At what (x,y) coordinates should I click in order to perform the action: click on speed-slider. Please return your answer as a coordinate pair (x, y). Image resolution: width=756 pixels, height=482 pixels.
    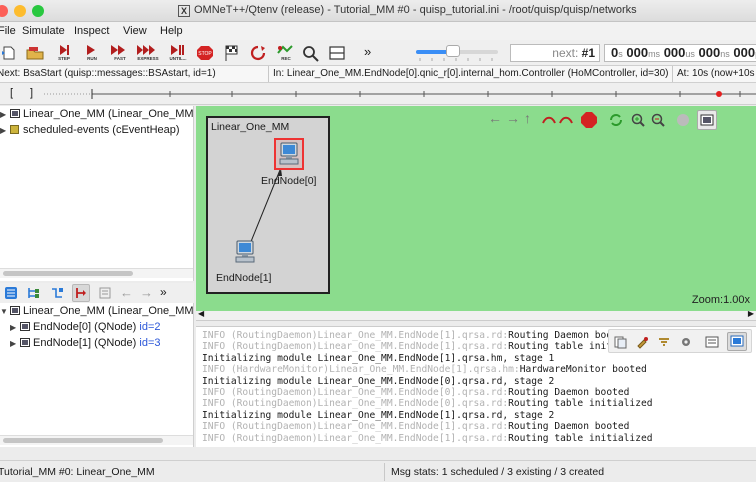
    Looking at the image, I should click on (457, 51).